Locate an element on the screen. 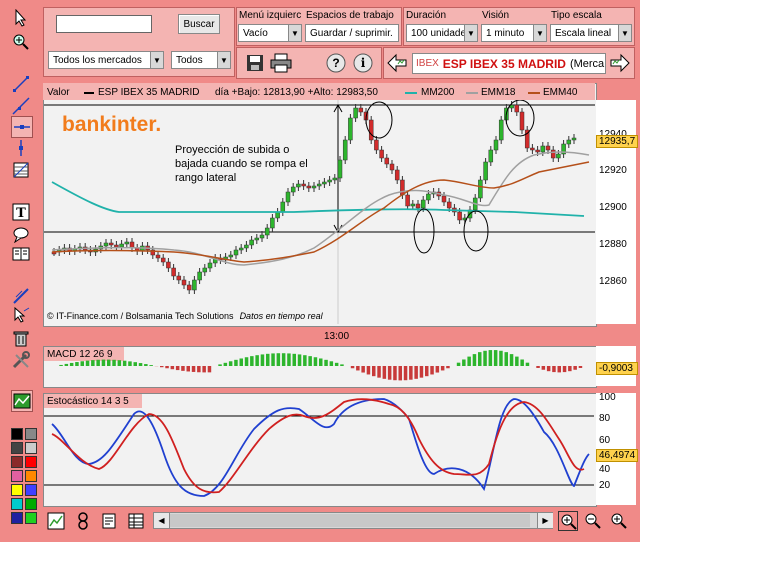 Image resolution: width=758 pixels, height=567 pixels. legend-day: día +Bajo: 12813,90 +Alto: 12983,50 is located at coordinates (296, 92).